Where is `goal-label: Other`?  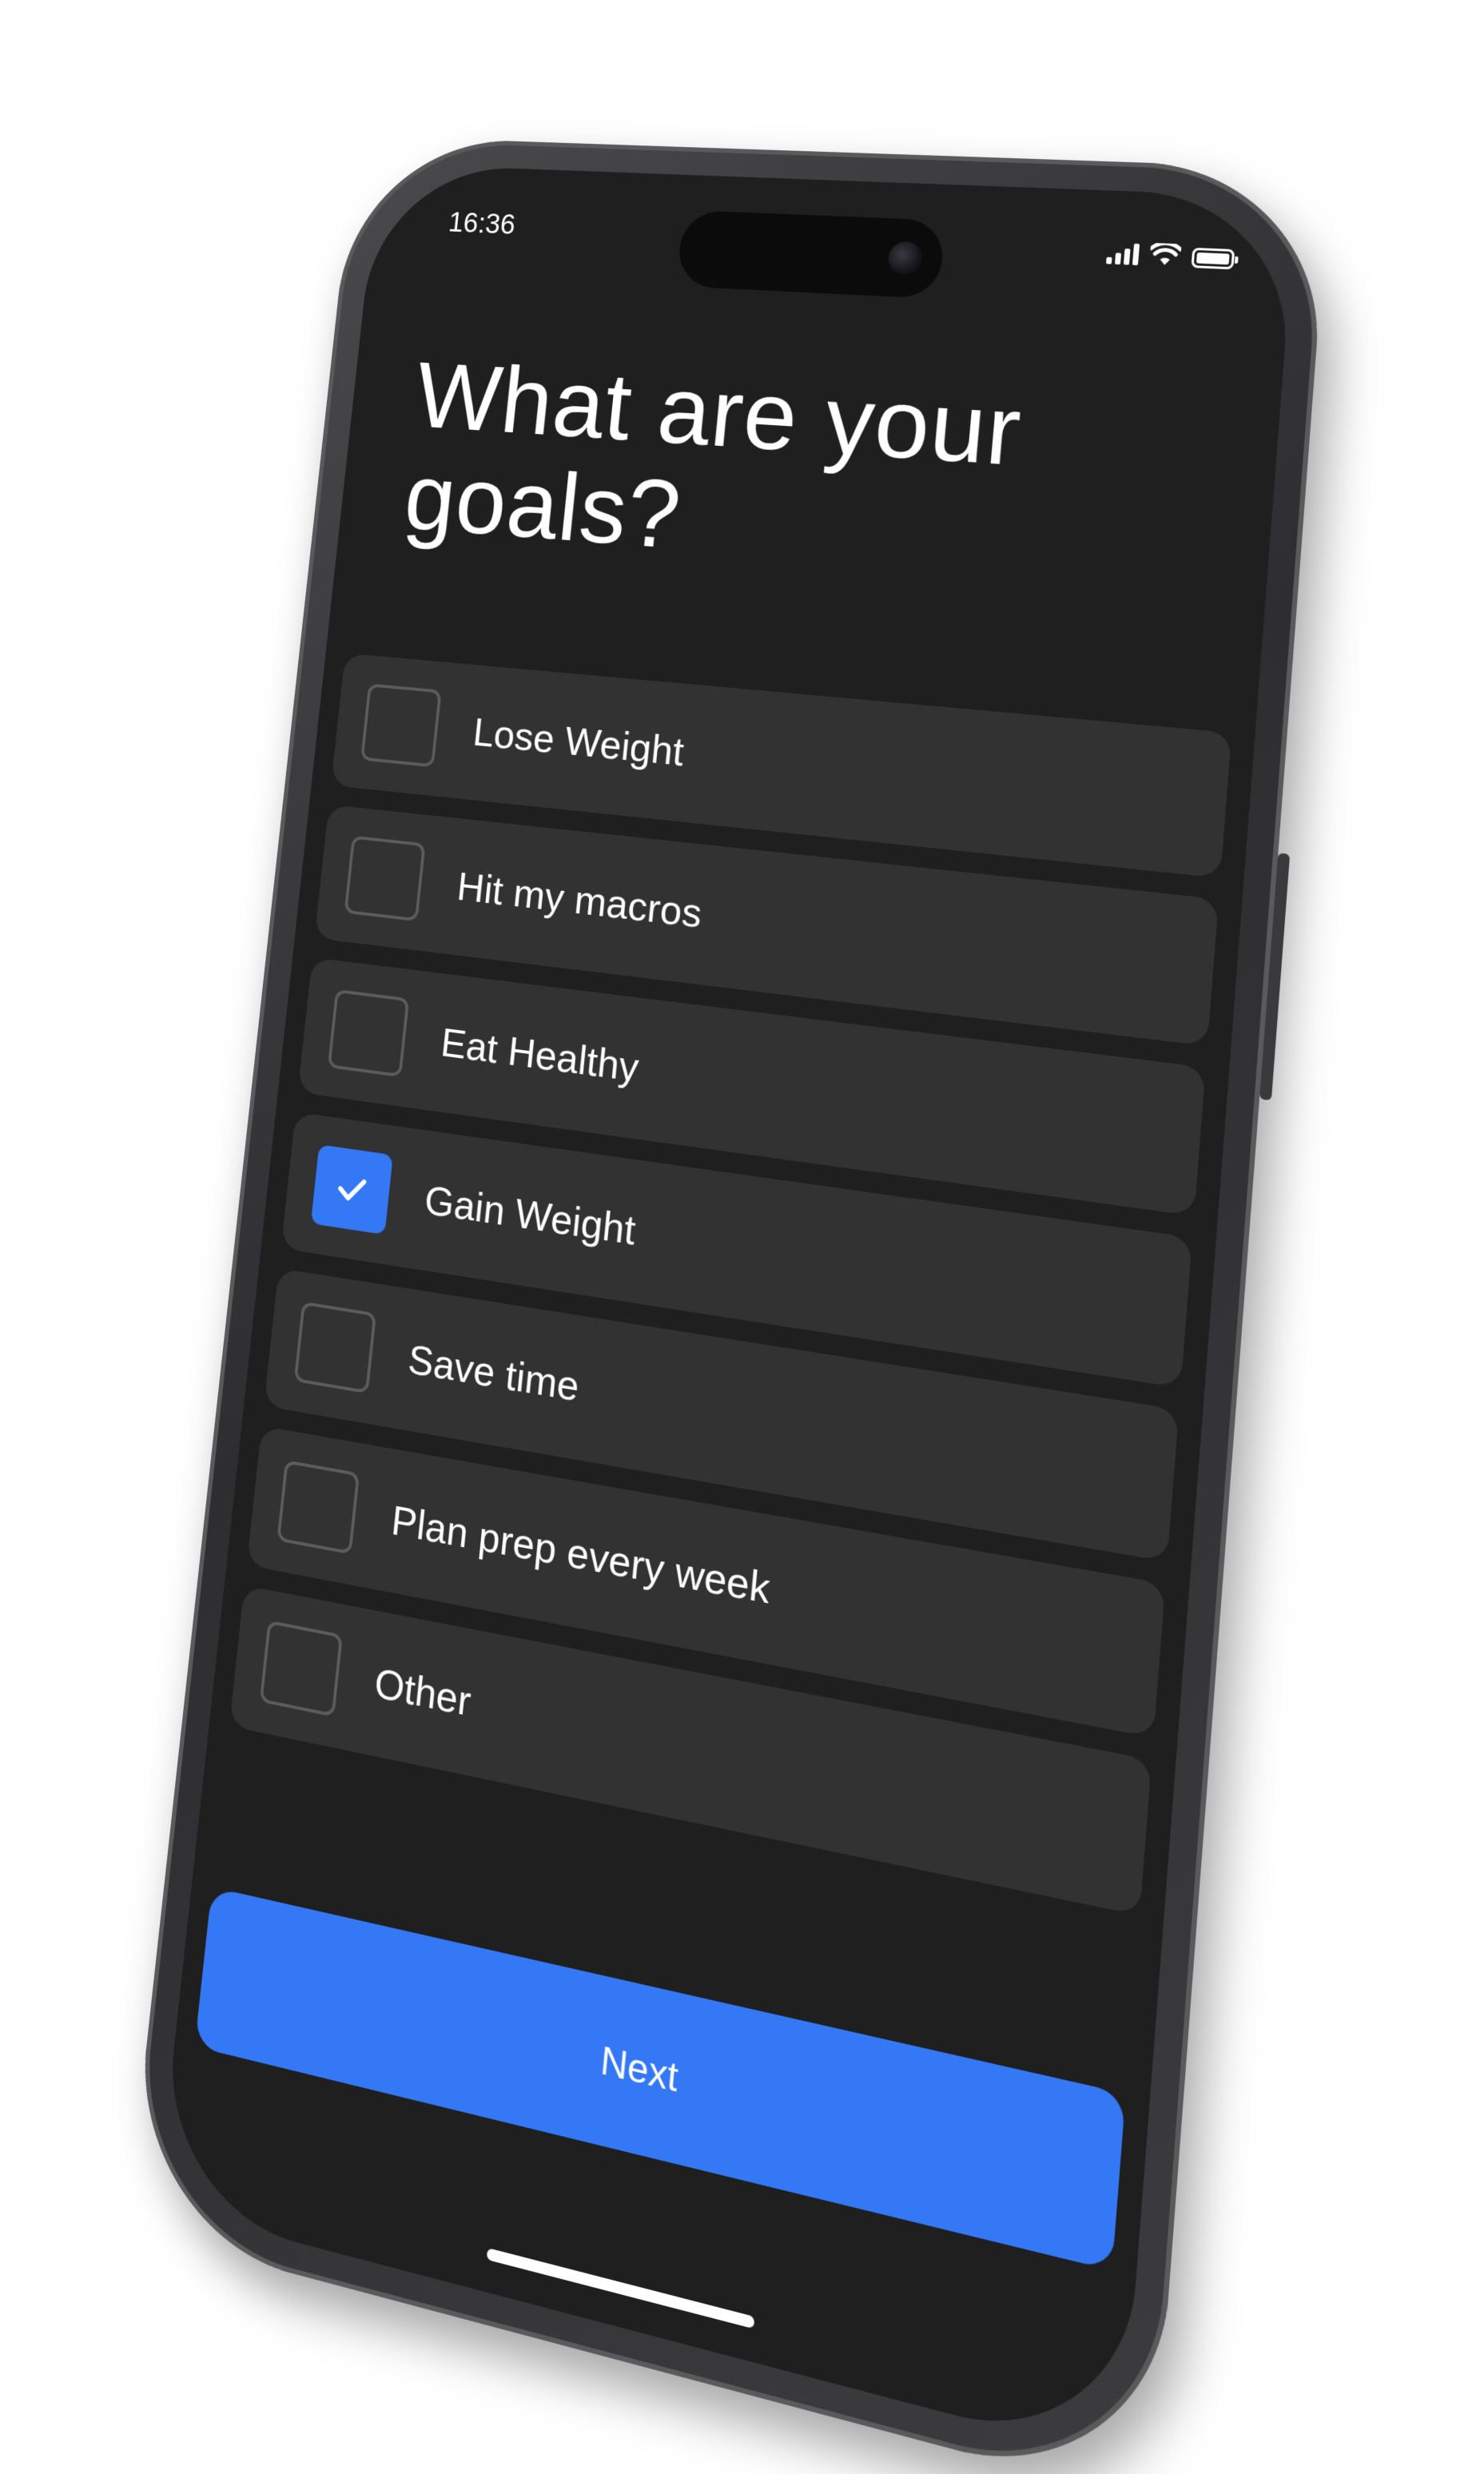
goal-label: Other is located at coordinates (422, 1693).